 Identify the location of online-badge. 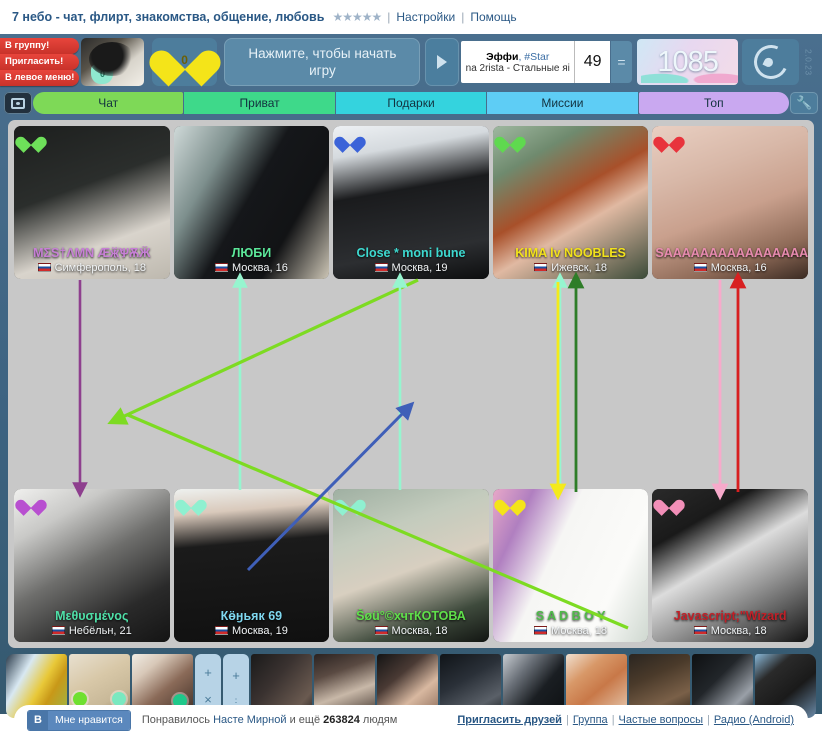
(80, 699).